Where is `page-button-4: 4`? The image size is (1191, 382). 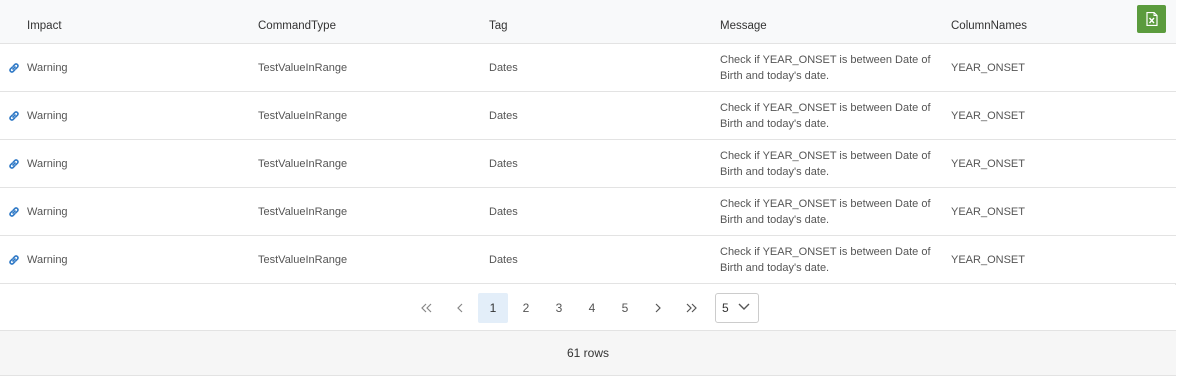
page-button-4: 4 is located at coordinates (592, 308).